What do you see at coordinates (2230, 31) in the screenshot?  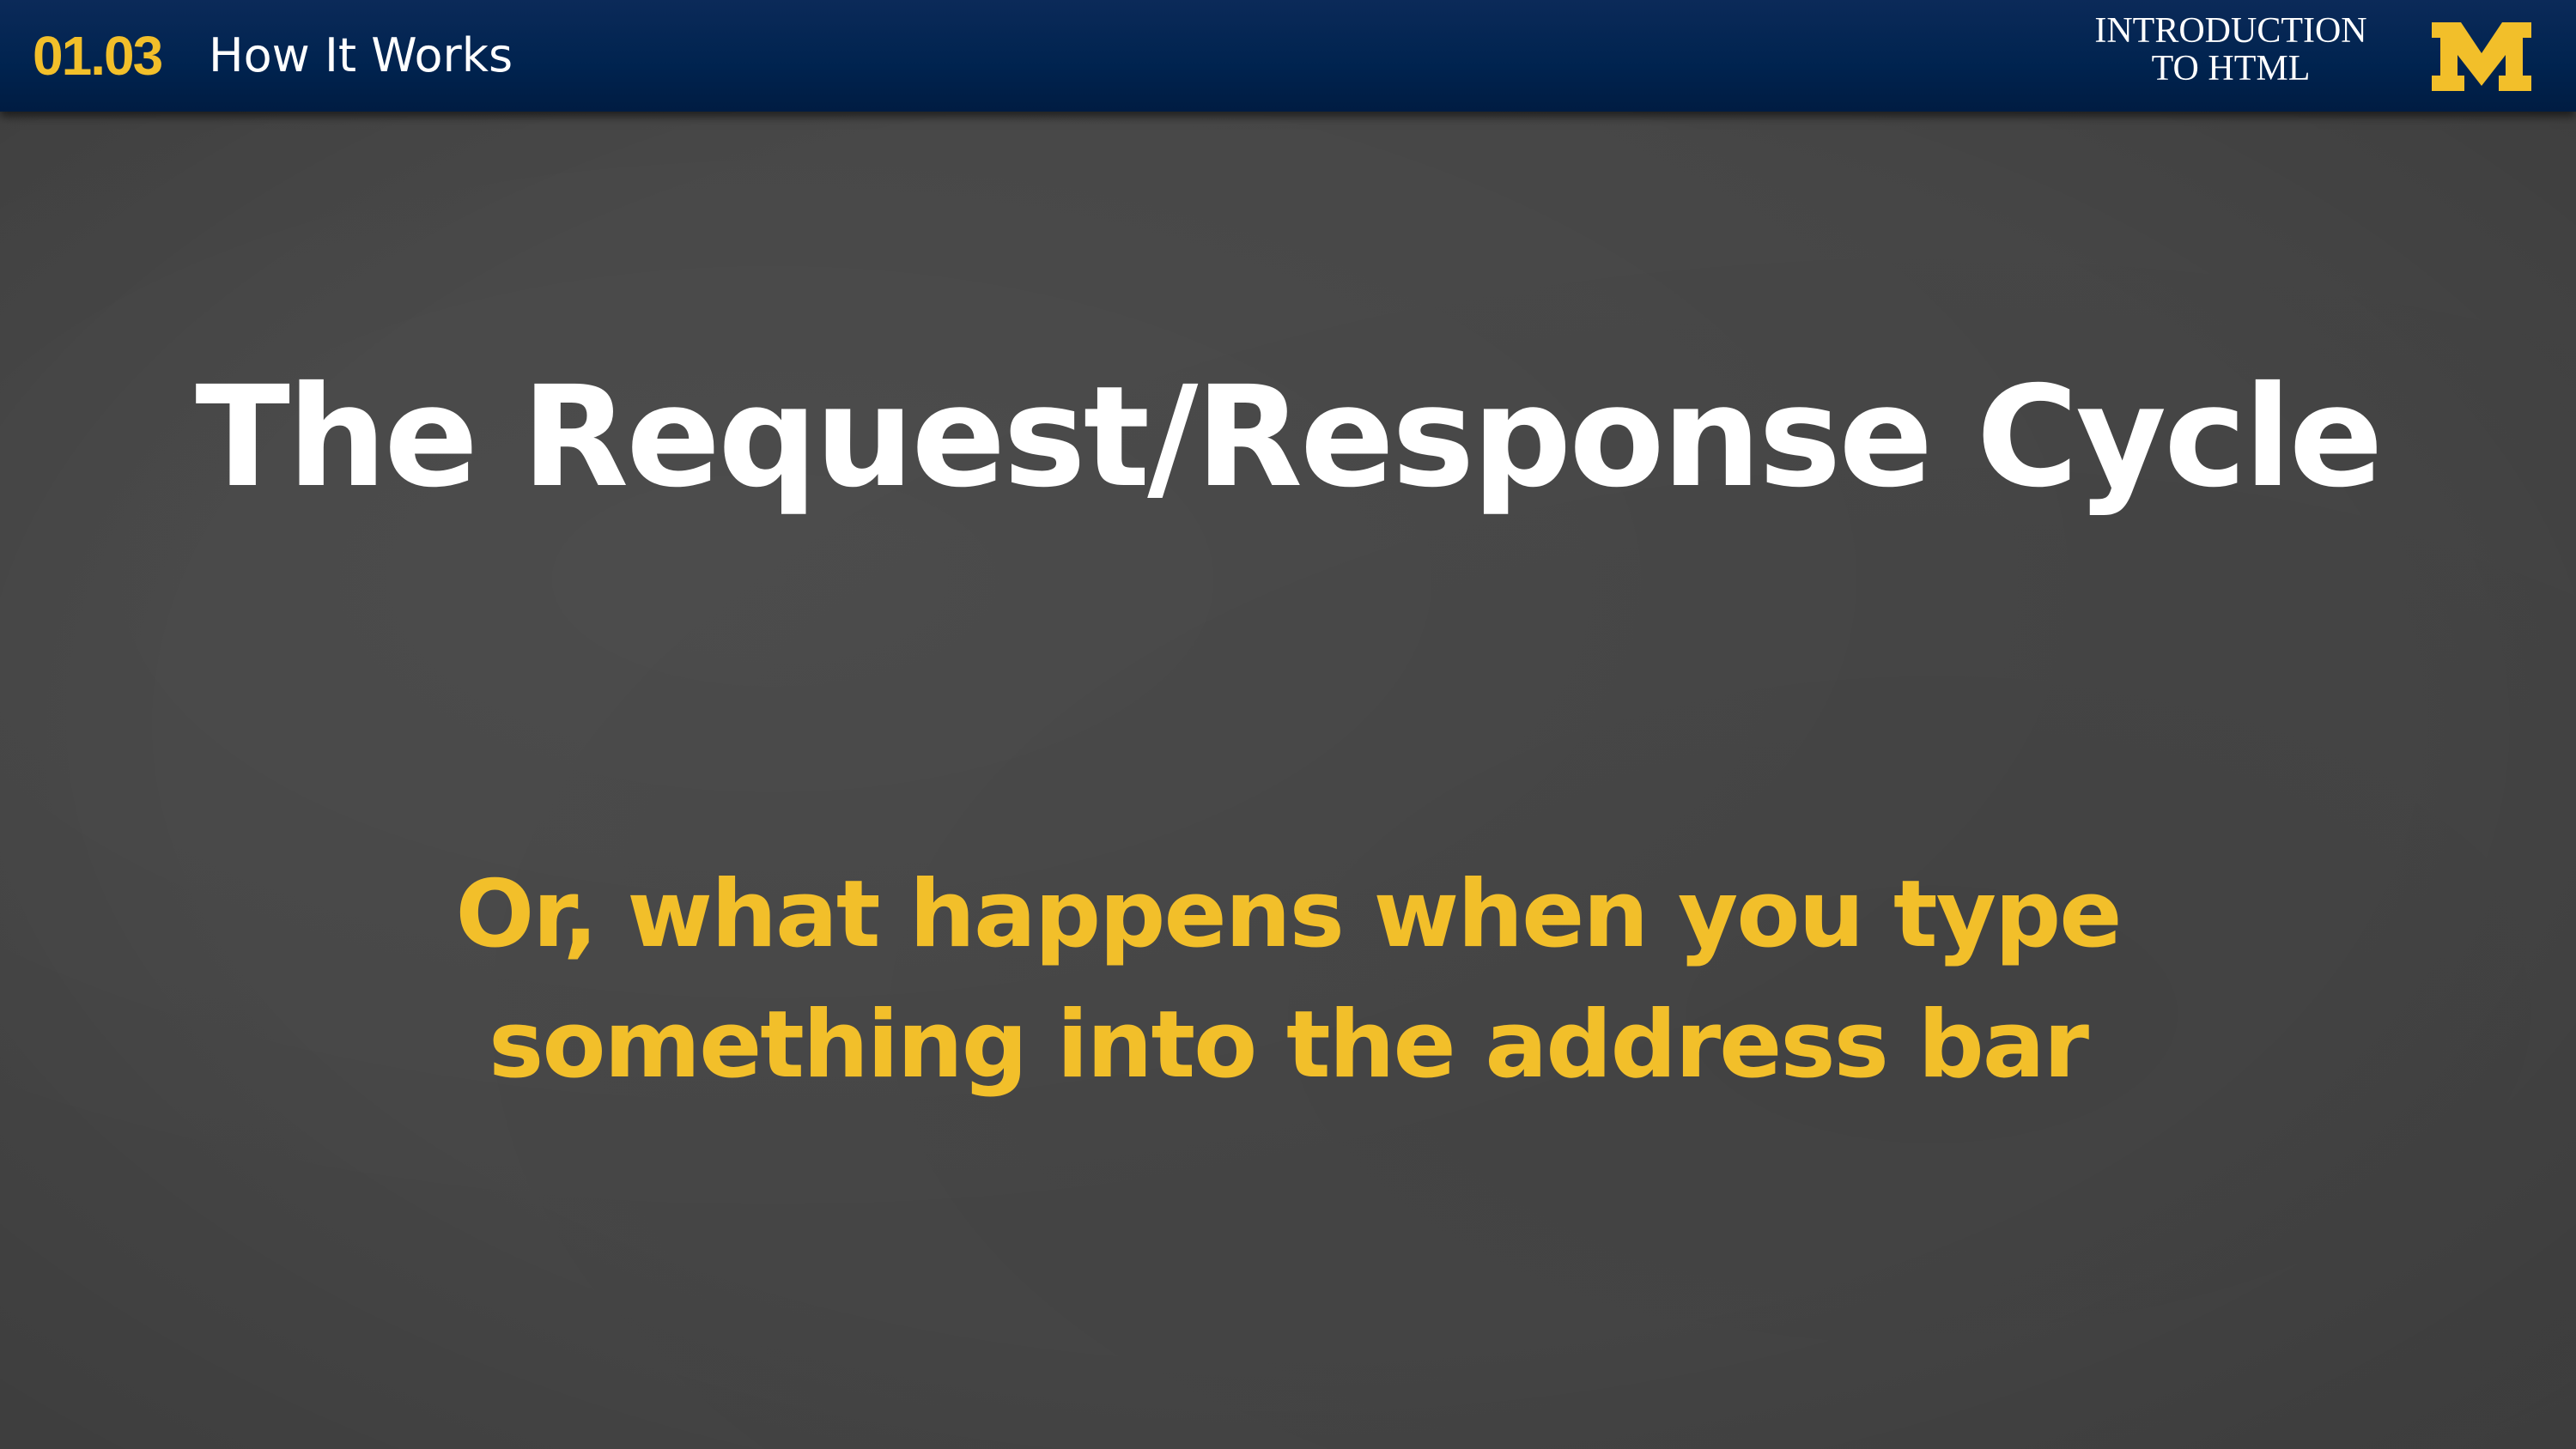 I see `course-title-line-1: INTRODUCTION` at bounding box center [2230, 31].